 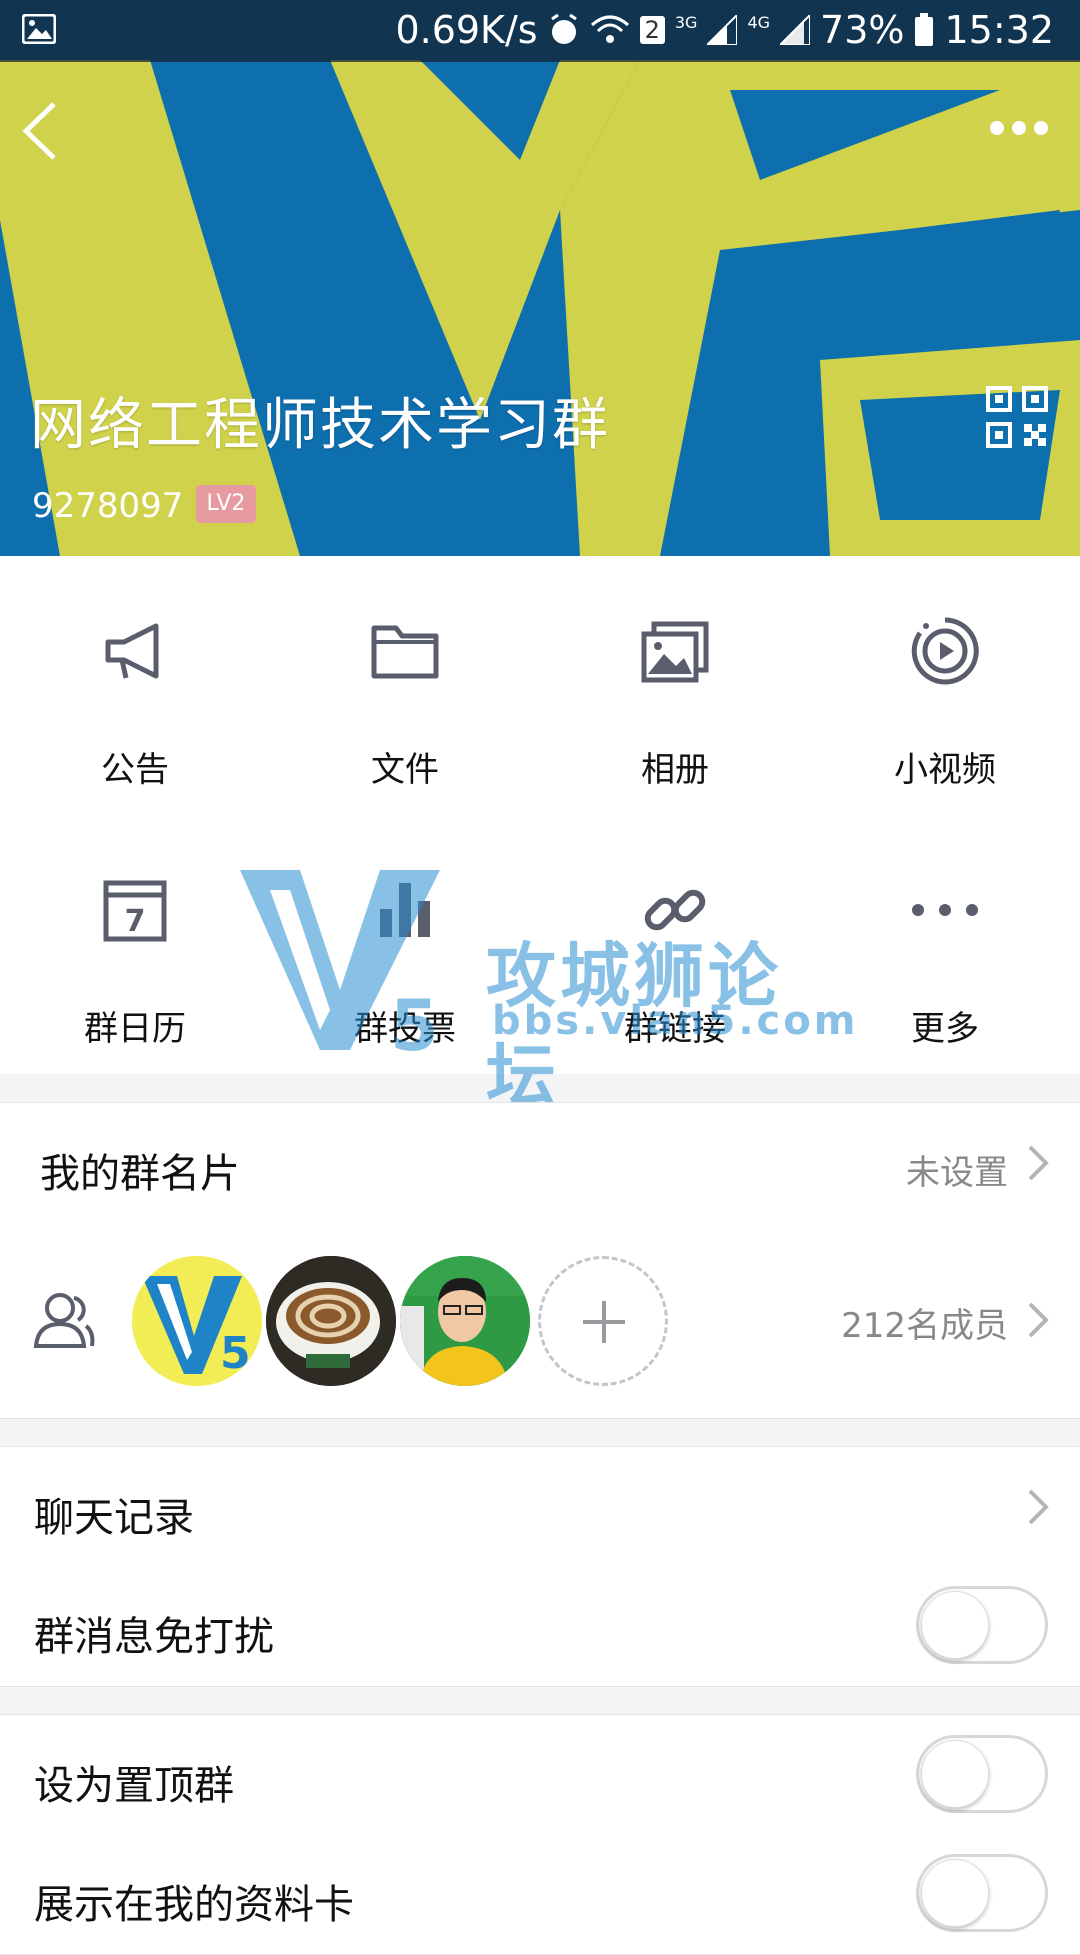 What do you see at coordinates (114, 1518) in the screenshot?
I see `chat-history-label: 聊天记录` at bounding box center [114, 1518].